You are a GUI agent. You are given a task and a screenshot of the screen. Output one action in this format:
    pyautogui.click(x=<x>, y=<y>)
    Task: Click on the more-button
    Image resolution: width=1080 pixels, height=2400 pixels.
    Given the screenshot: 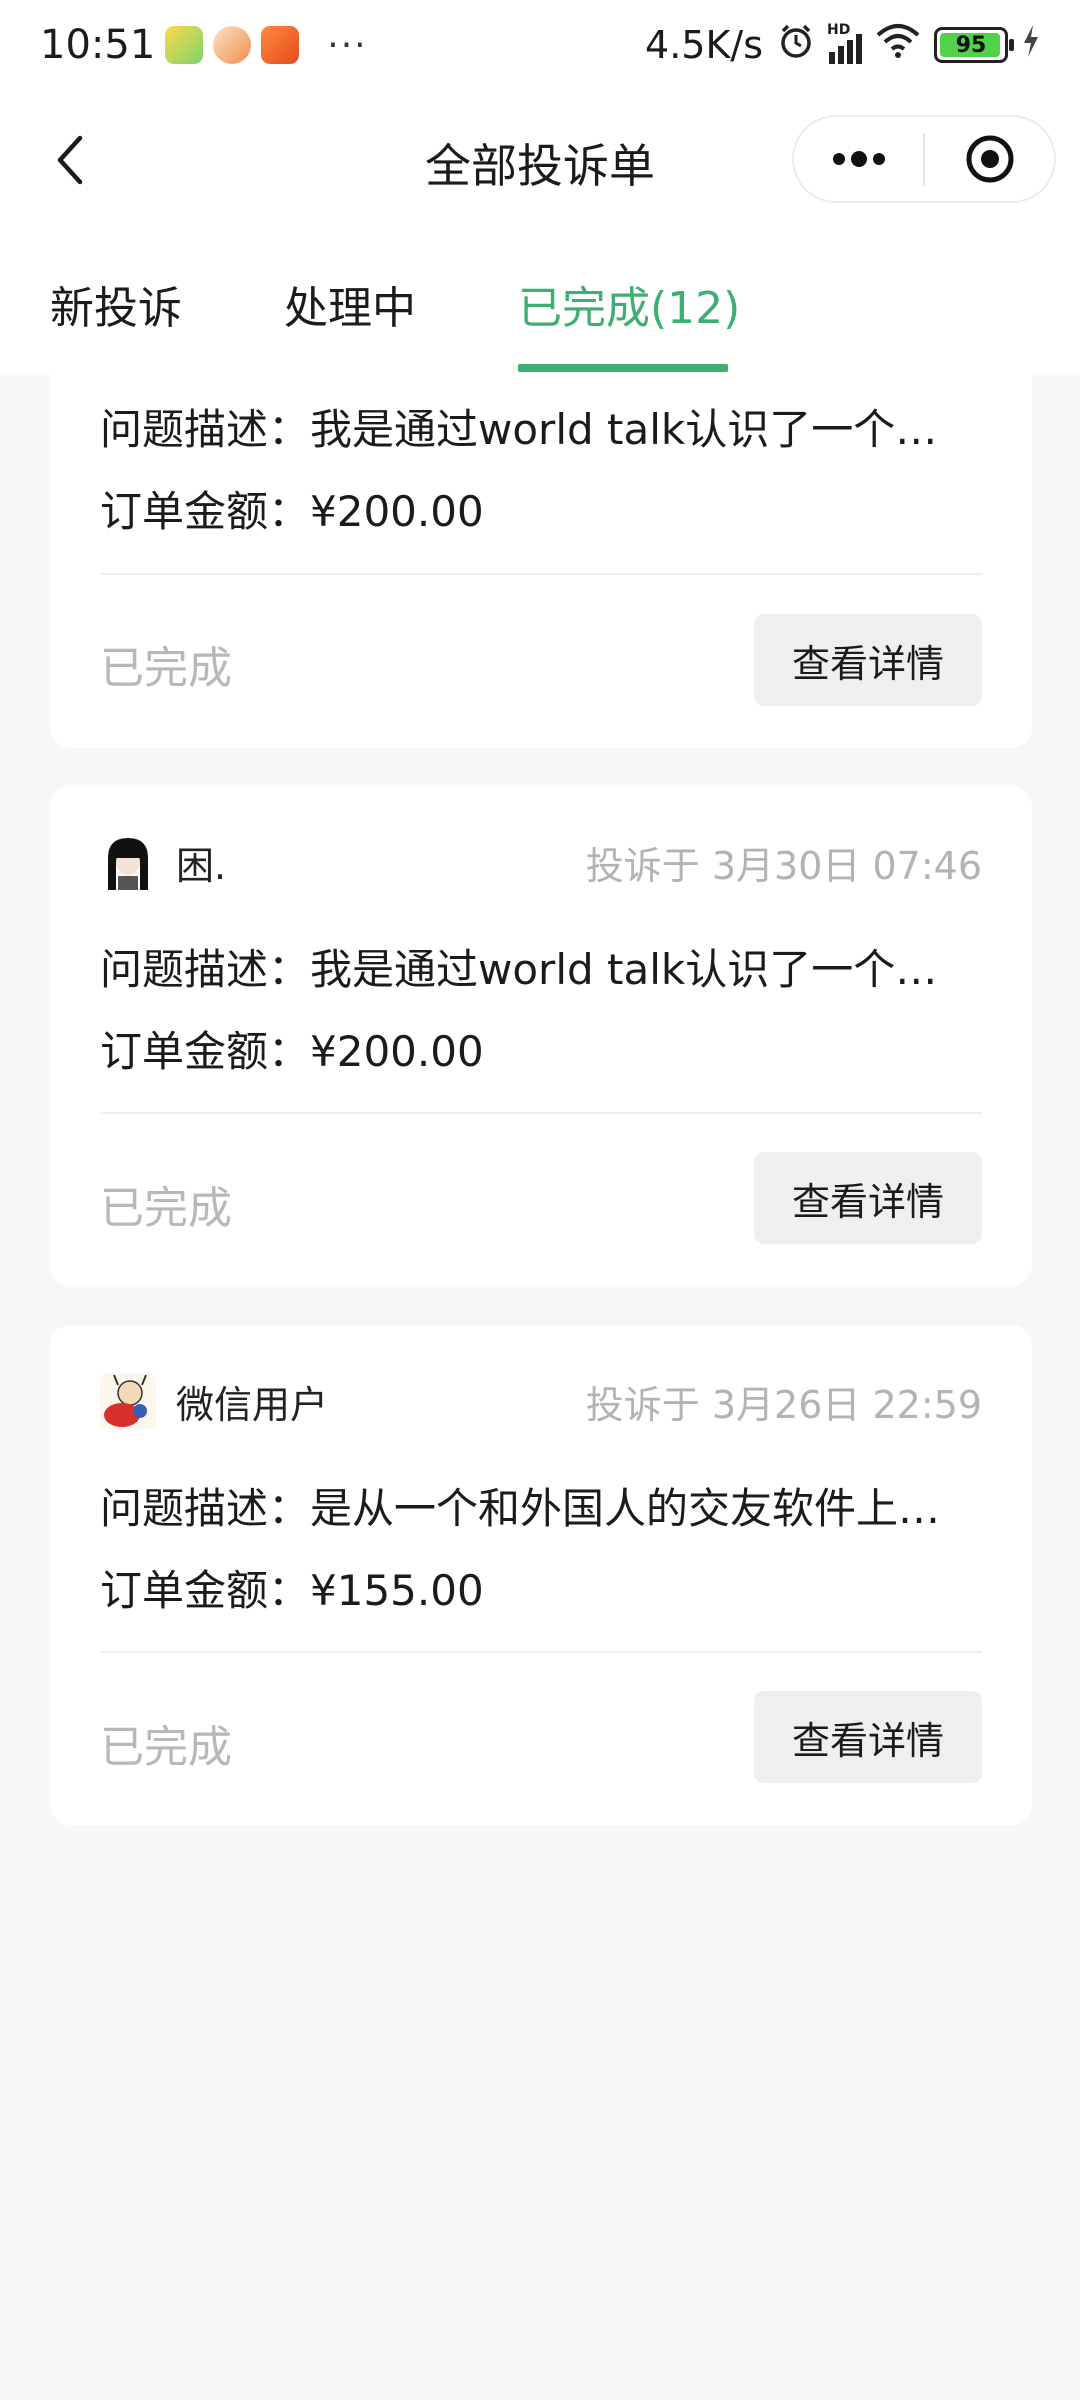 What is the action you would take?
    pyautogui.click(x=858, y=159)
    